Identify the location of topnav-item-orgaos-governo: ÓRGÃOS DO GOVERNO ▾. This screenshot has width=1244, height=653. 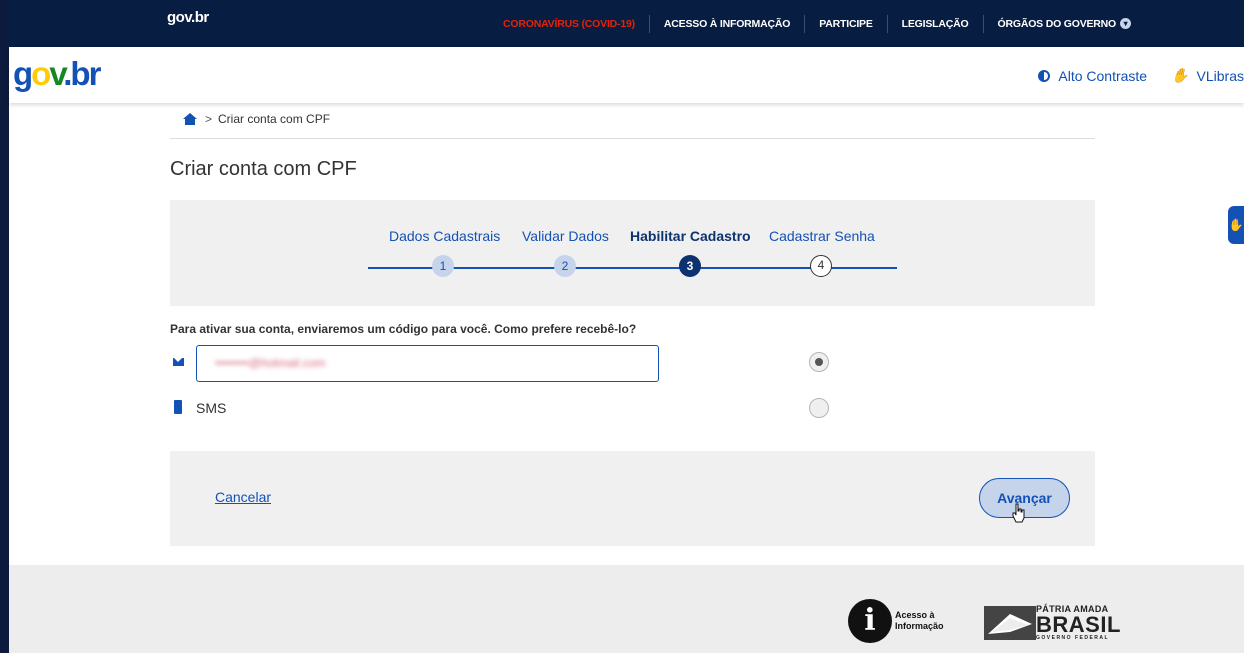
(1065, 24).